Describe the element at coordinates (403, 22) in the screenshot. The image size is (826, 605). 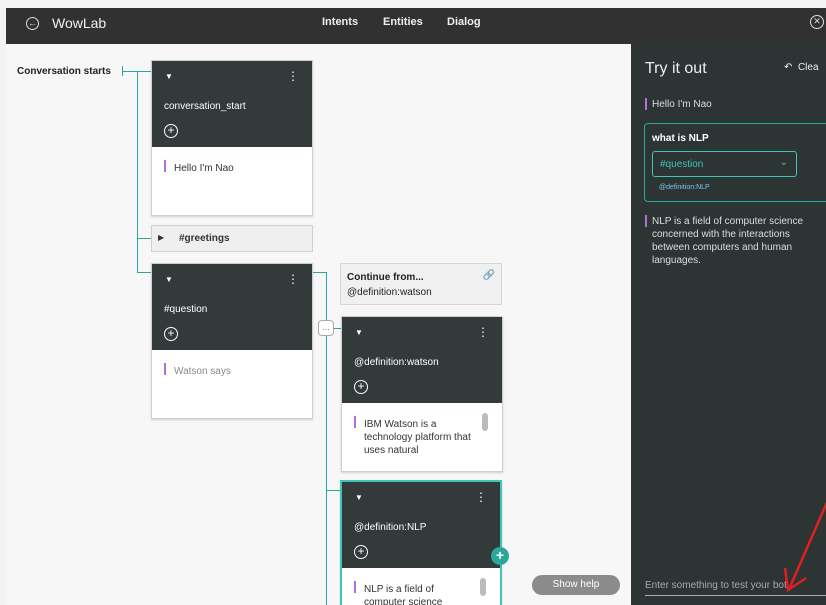
I see `tab-entities: Entities` at that location.